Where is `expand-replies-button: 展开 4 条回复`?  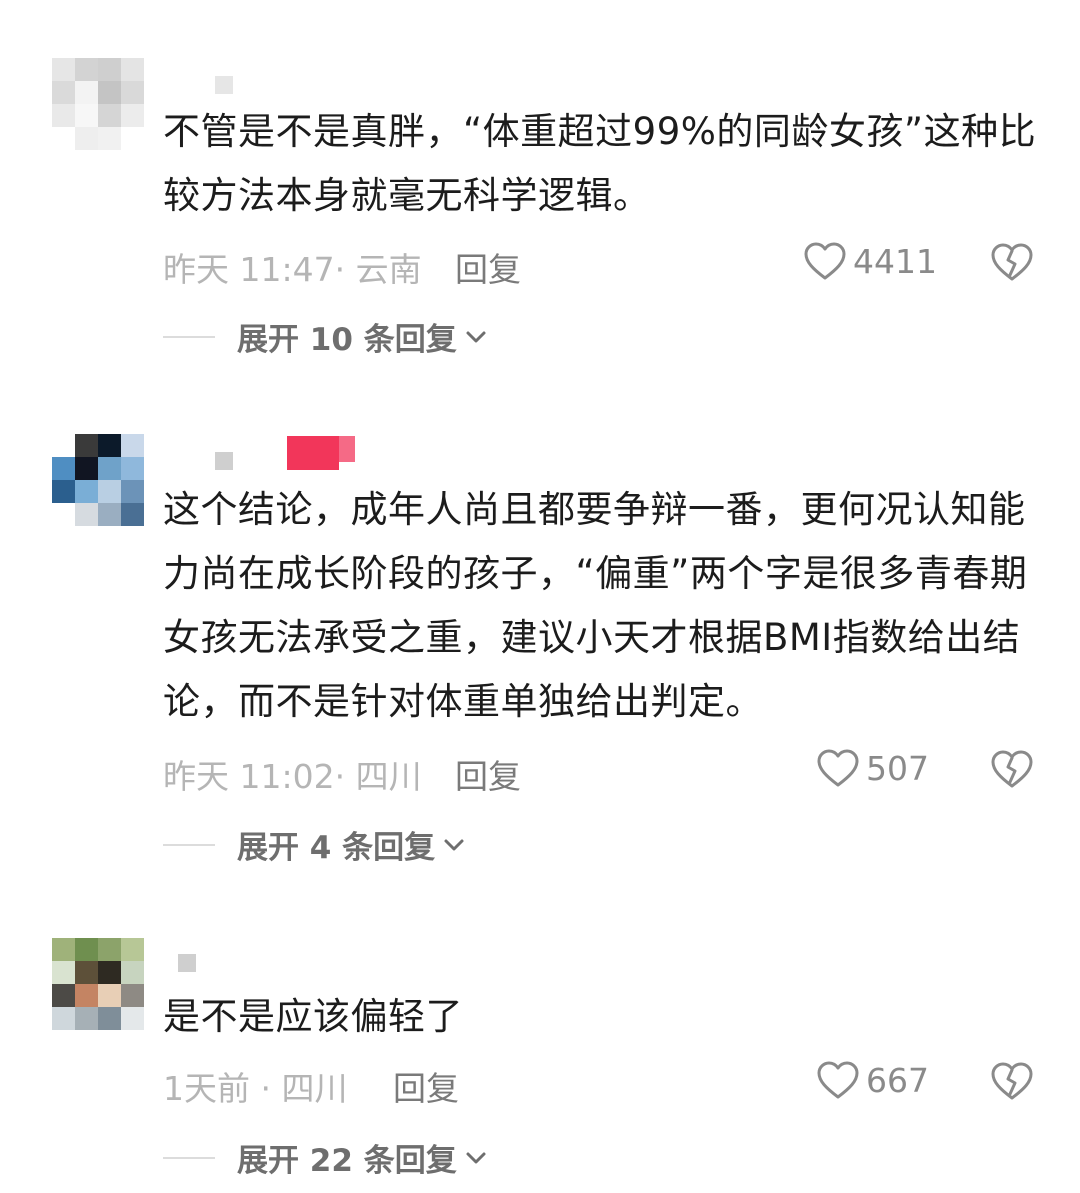 expand-replies-button: 展开 4 条回复 is located at coordinates (314, 844).